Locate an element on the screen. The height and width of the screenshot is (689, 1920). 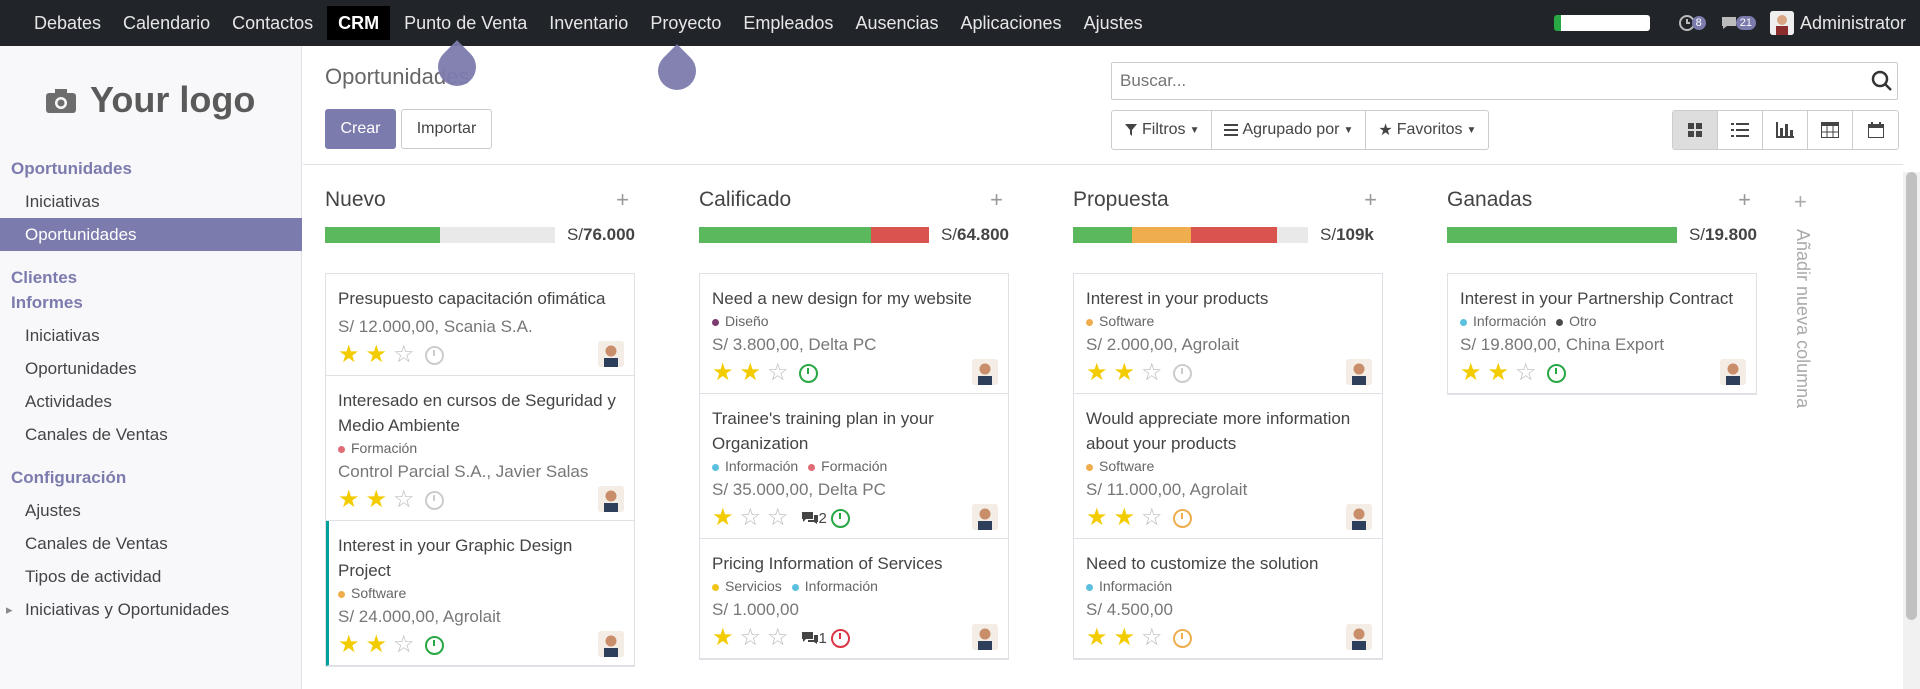
nav-app-ajustes: Ajustes is located at coordinates (1113, 23).